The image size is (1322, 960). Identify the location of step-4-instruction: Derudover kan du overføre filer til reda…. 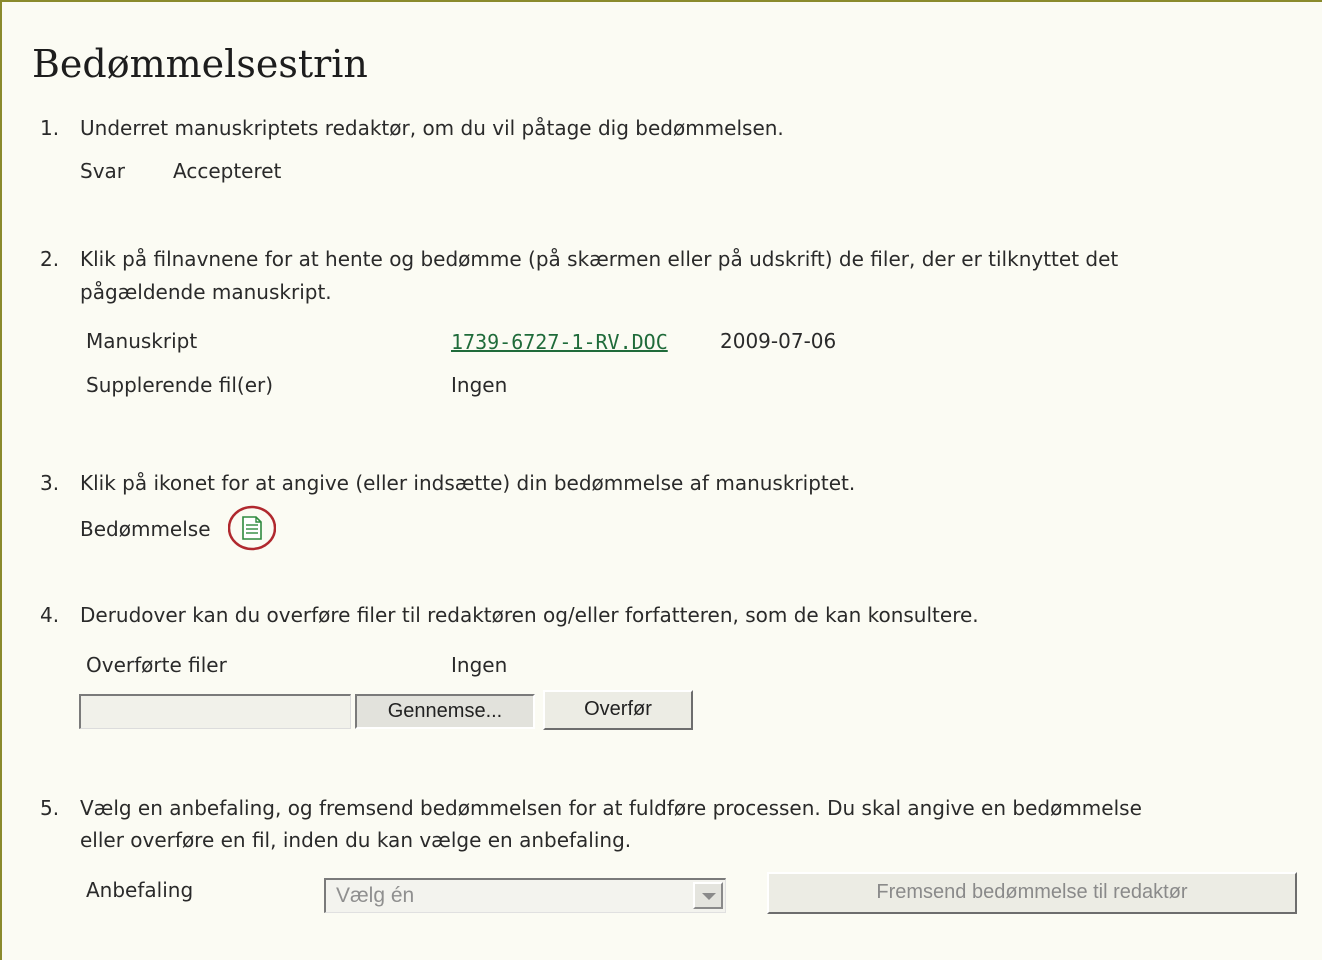
(529, 615).